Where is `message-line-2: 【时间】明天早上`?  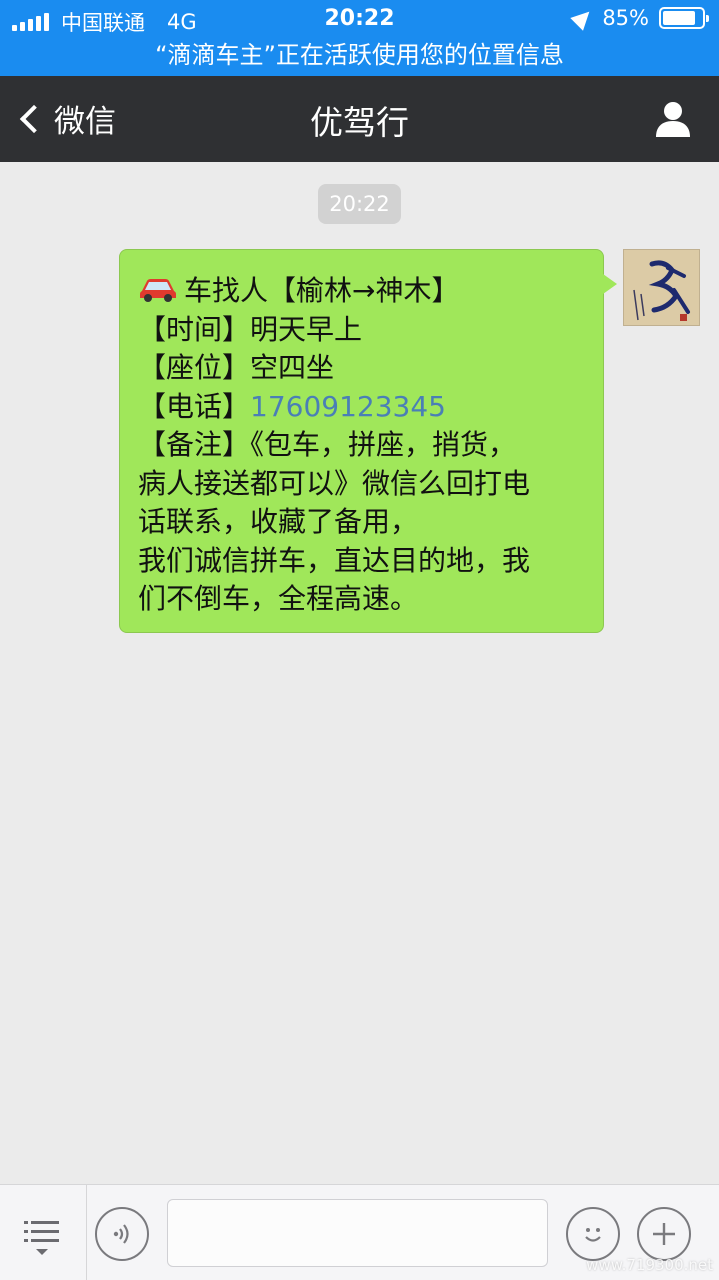
message-line-2: 【时间】明天早上 is located at coordinates (250, 329).